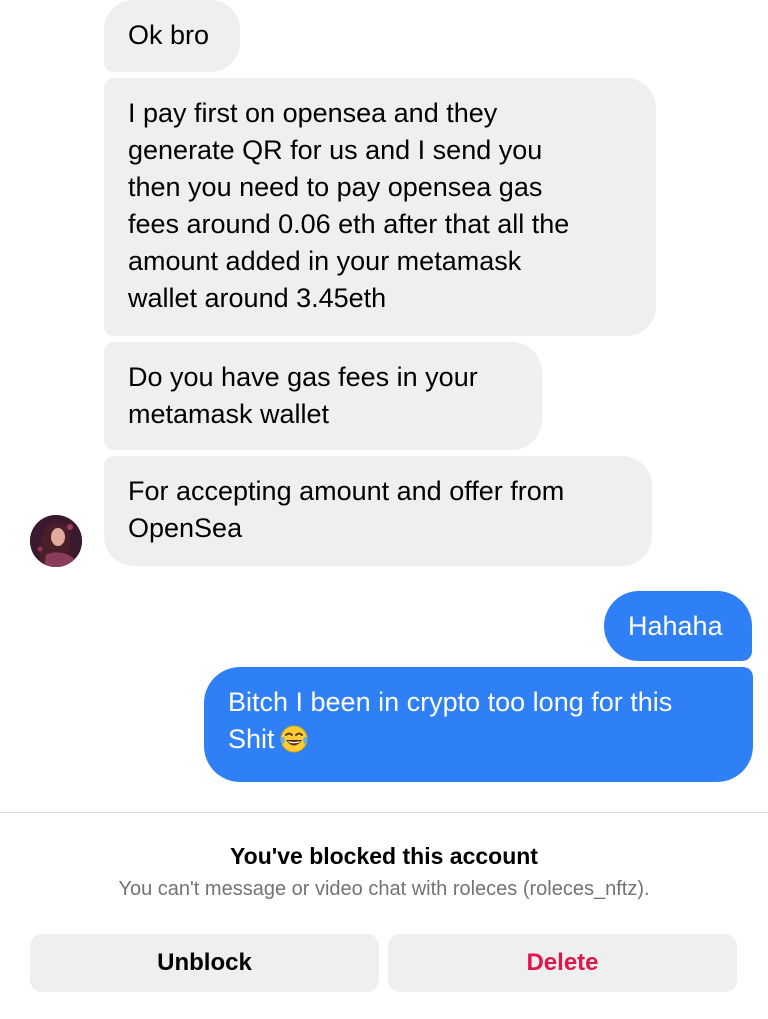 The image size is (768, 1019). Describe the element at coordinates (172, 36) in the screenshot. I see `incoming-message: Ok bro` at that location.